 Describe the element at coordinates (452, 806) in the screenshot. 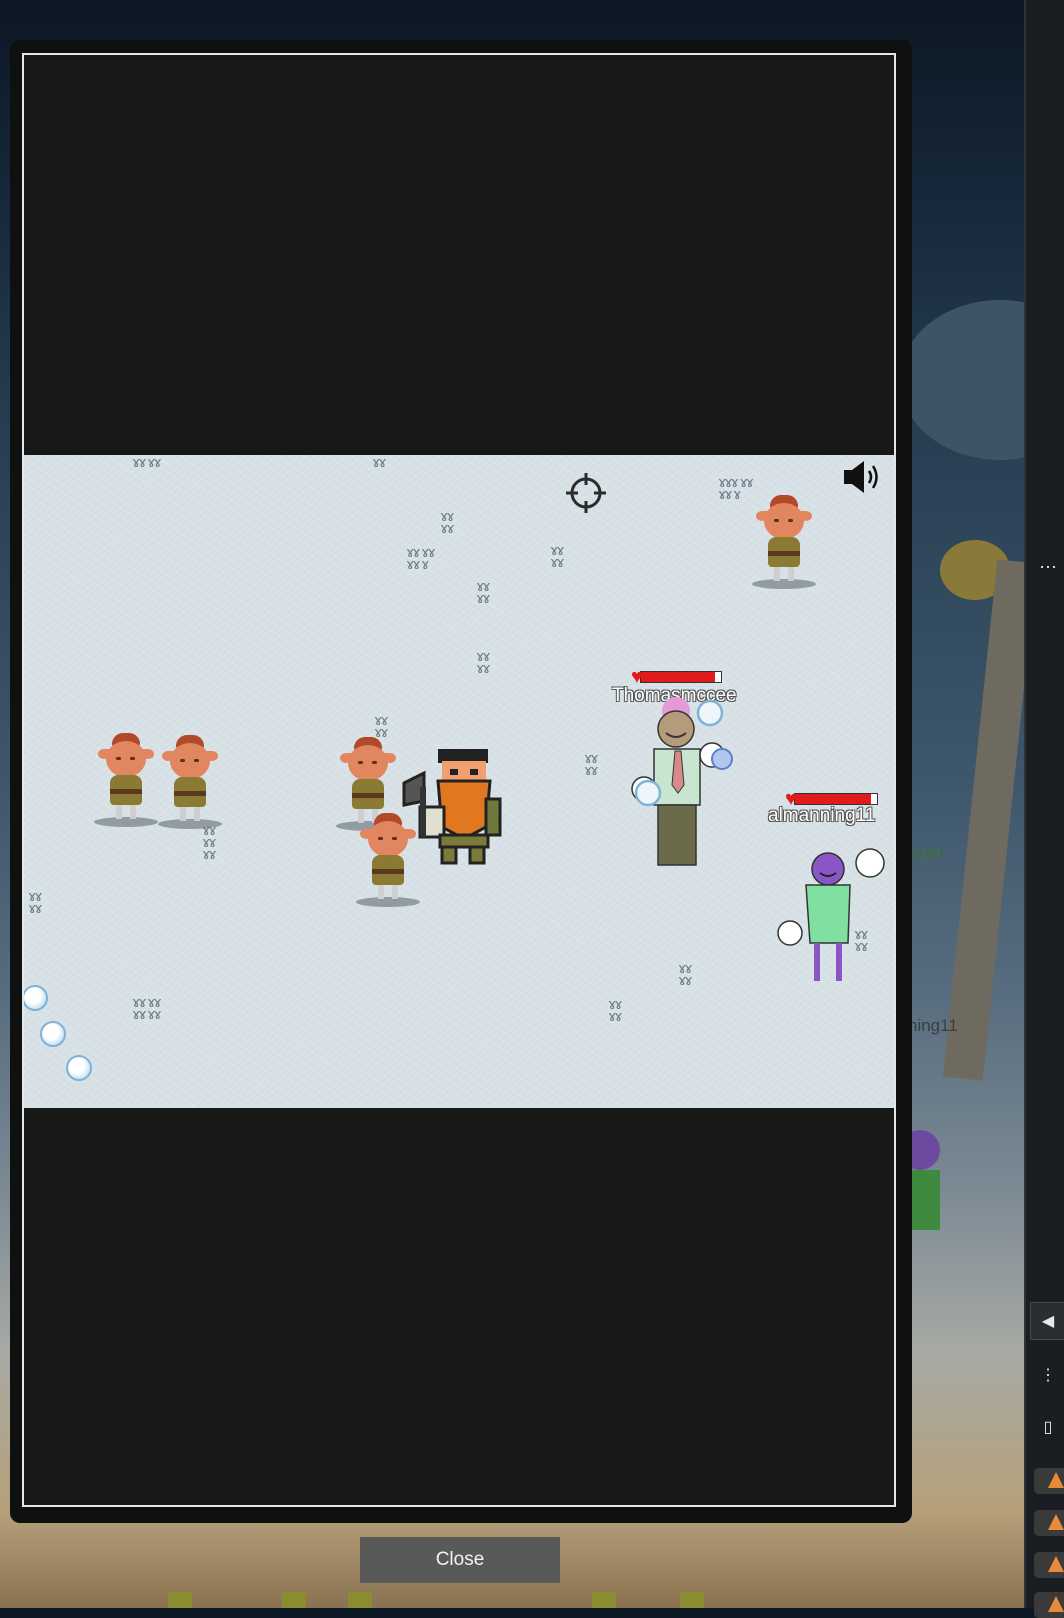

I see `dwarf-player-character` at that location.